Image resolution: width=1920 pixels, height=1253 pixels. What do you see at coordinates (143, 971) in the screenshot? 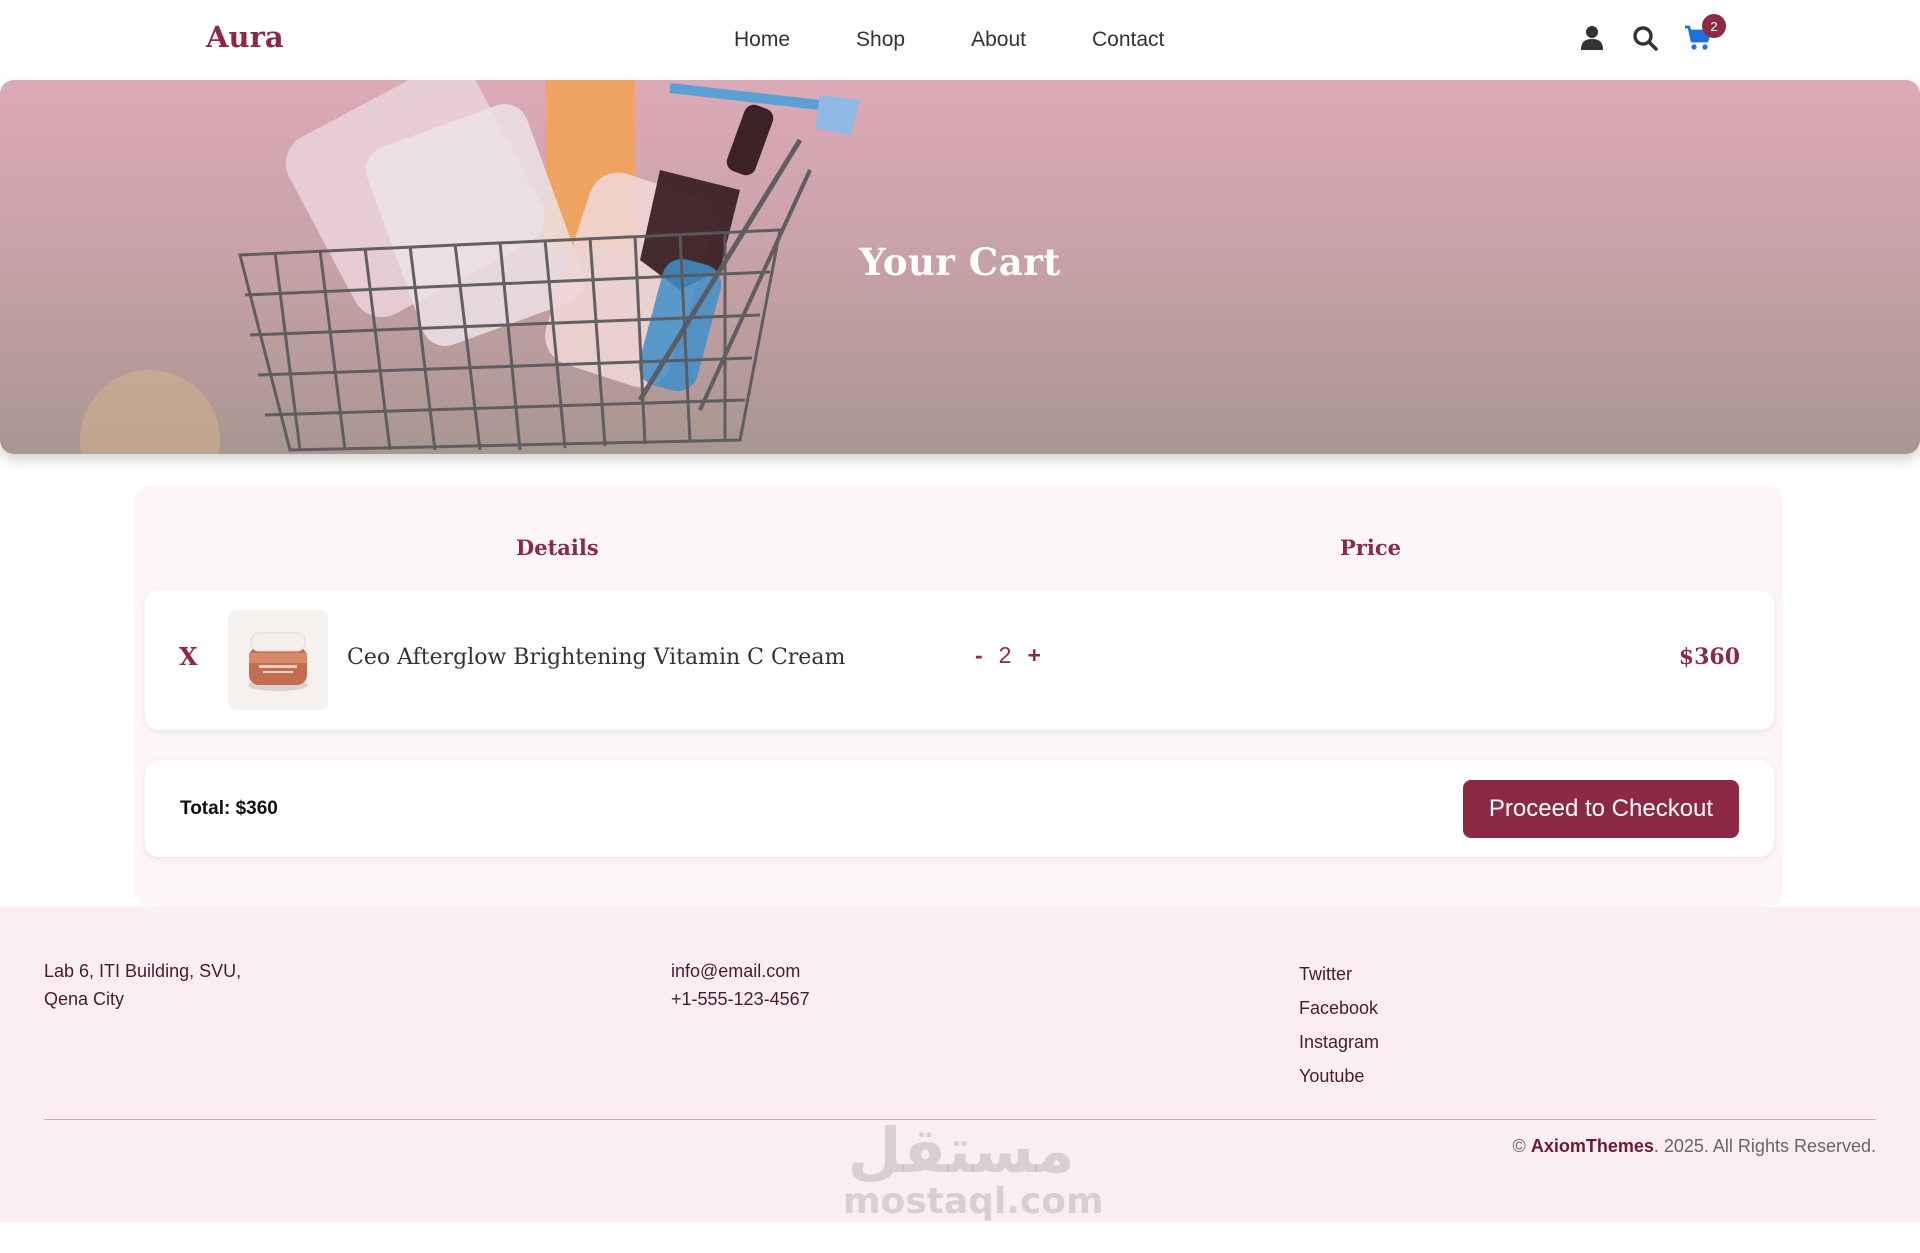
I see `address-line-1: Lab 6, ITI Building, SVU,` at bounding box center [143, 971].